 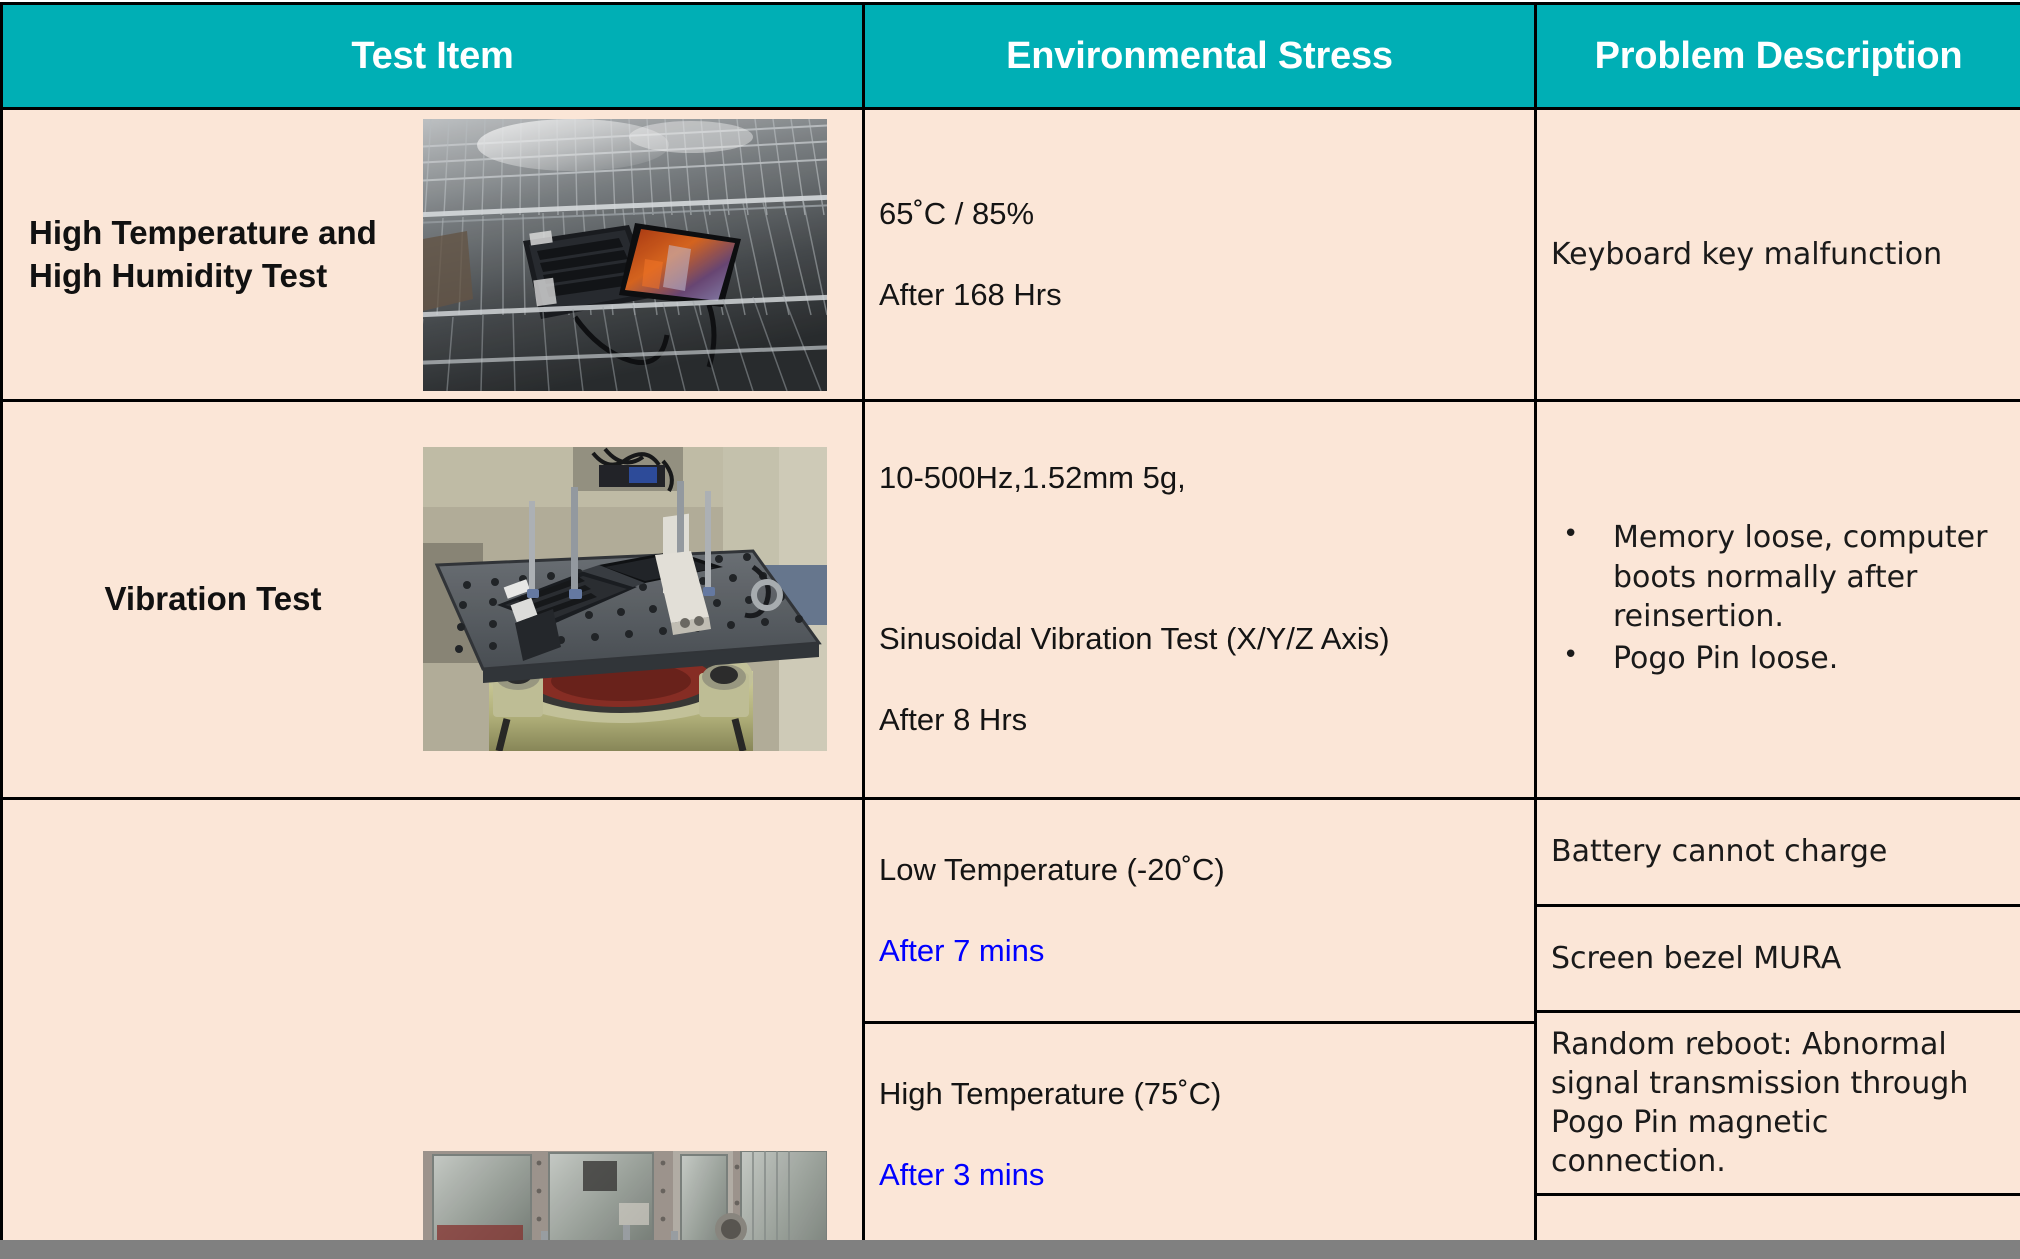 What do you see at coordinates (1206, 559) in the screenshot?
I see `stress-line-spacer` at bounding box center [1206, 559].